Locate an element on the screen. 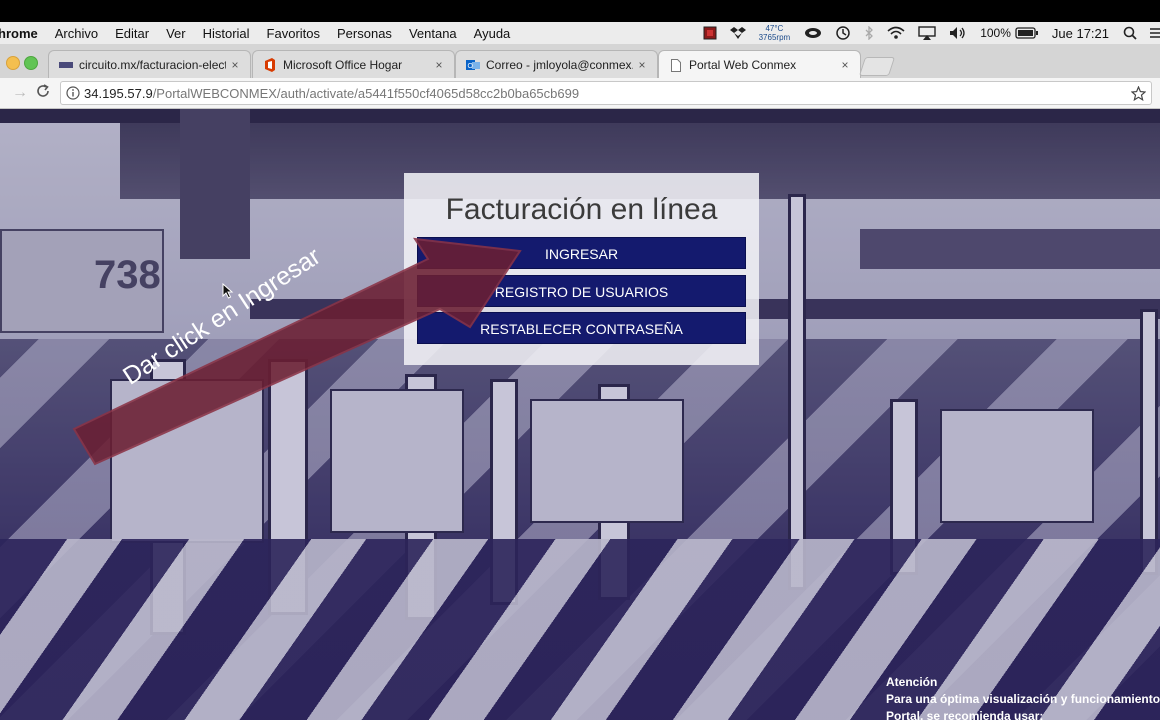  menu-archivo: Archivo is located at coordinates (76, 33).